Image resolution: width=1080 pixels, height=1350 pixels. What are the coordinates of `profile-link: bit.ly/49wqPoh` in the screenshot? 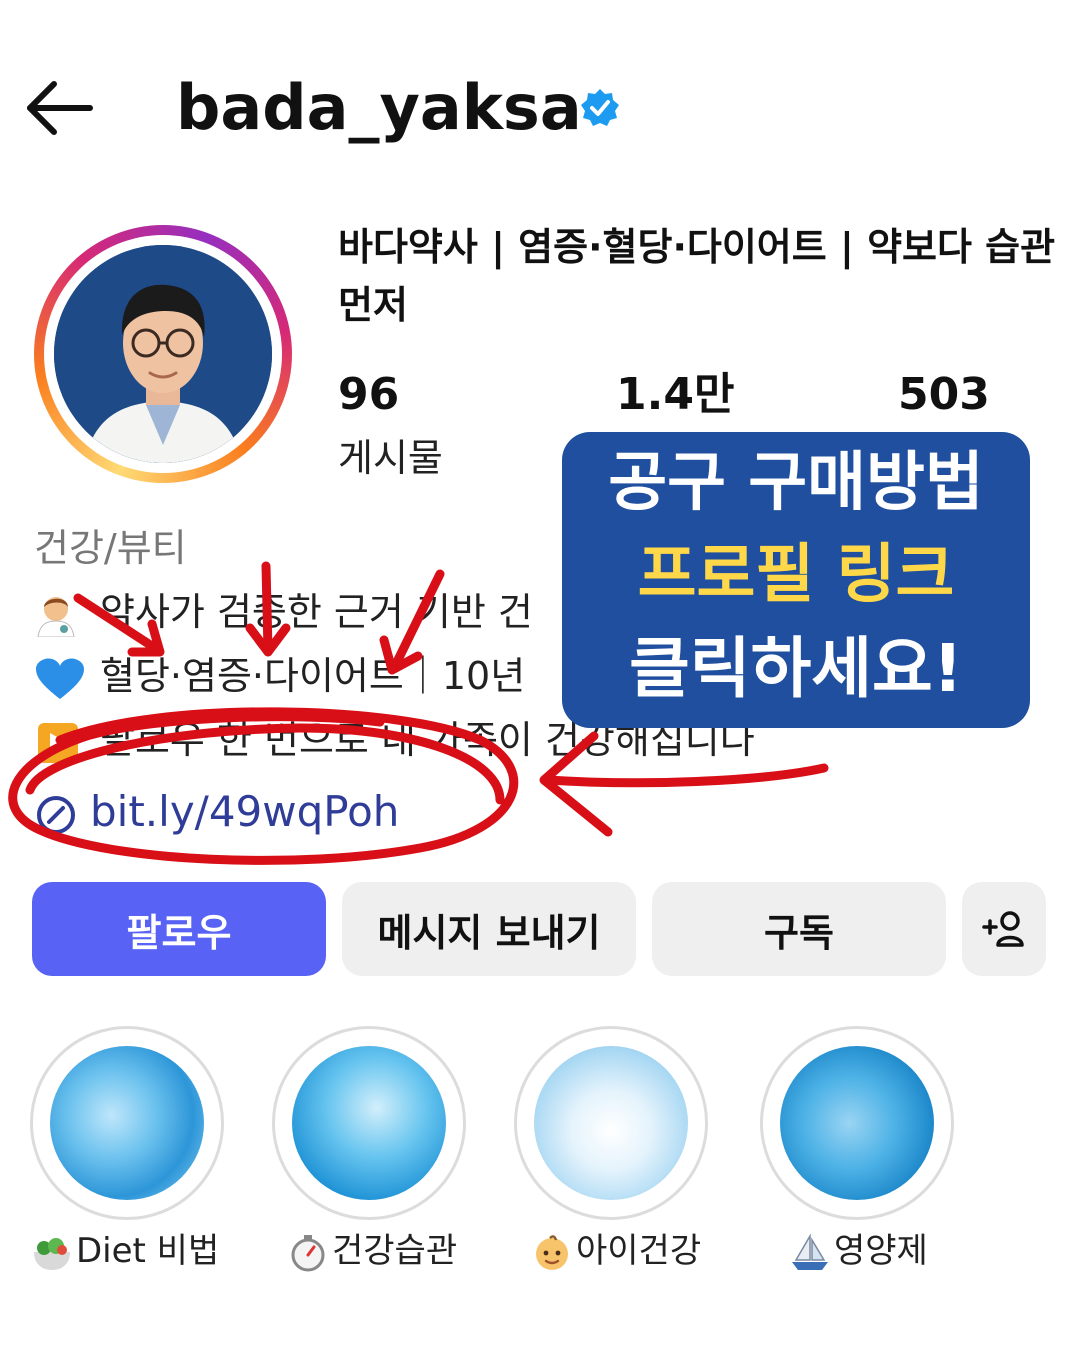 It's located at (216, 812).